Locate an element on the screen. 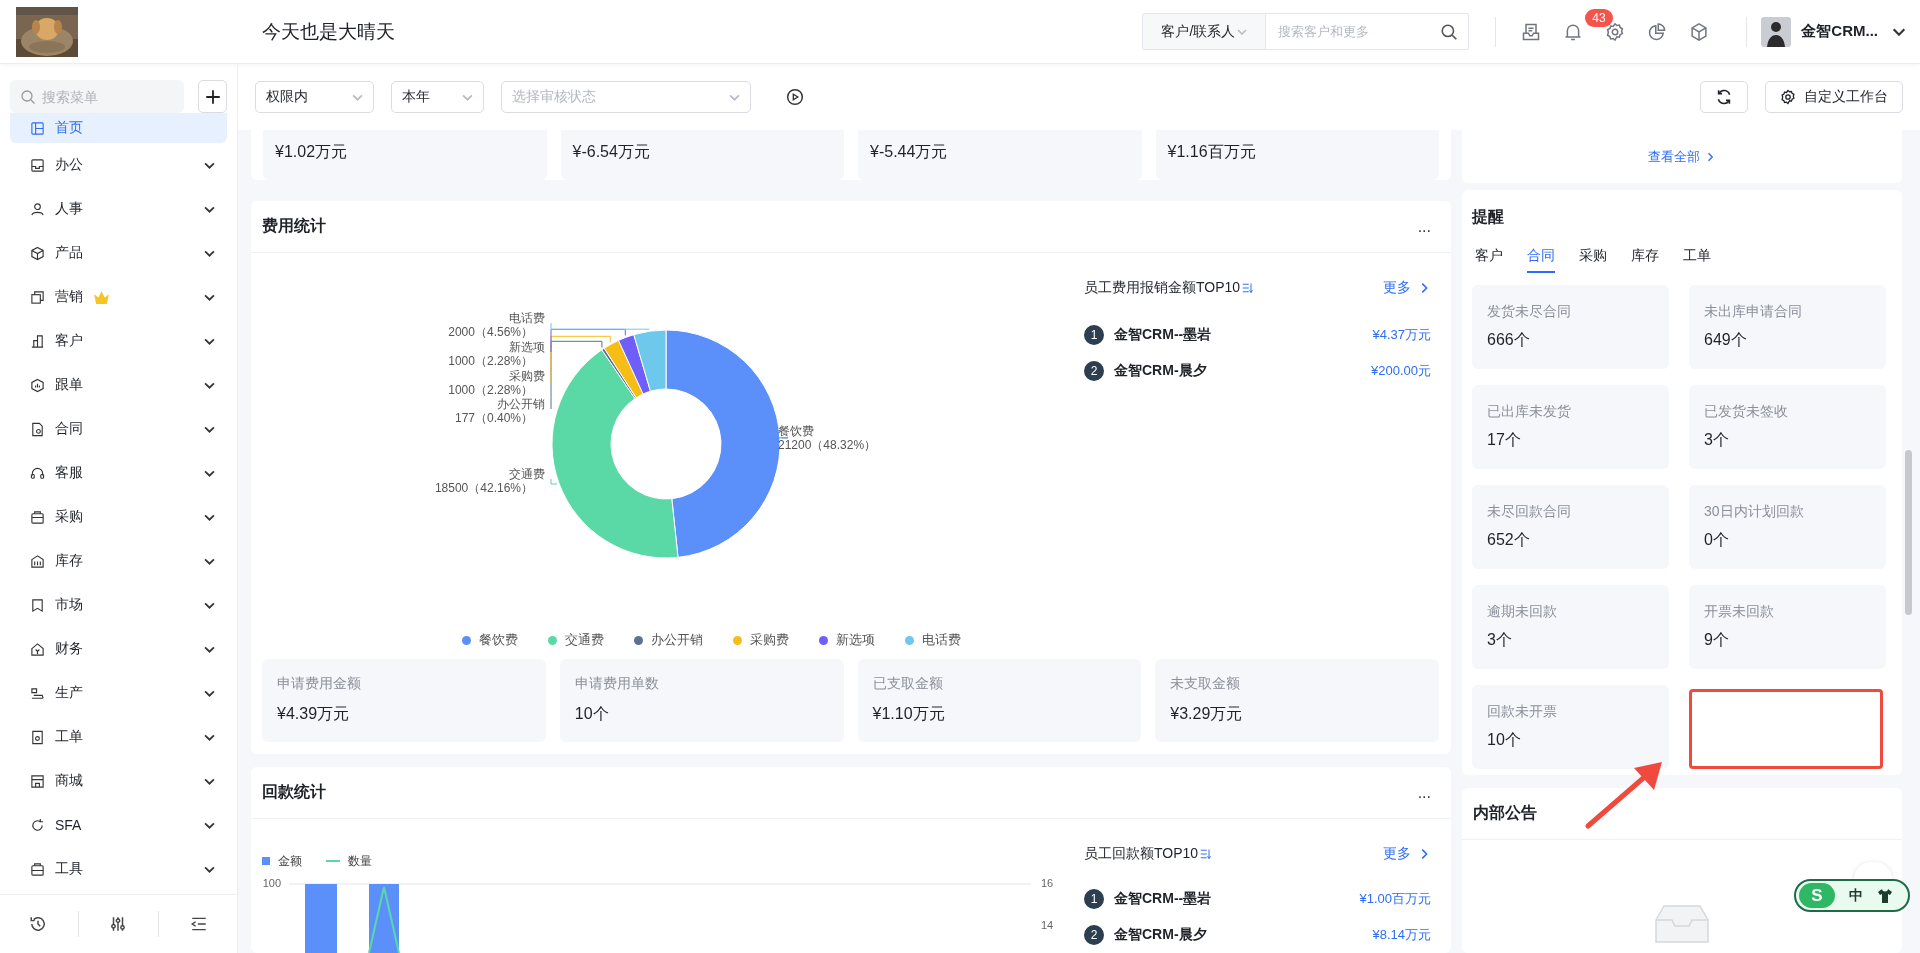 The image size is (1920, 953). widget-label: 中 is located at coordinates (1856, 895).